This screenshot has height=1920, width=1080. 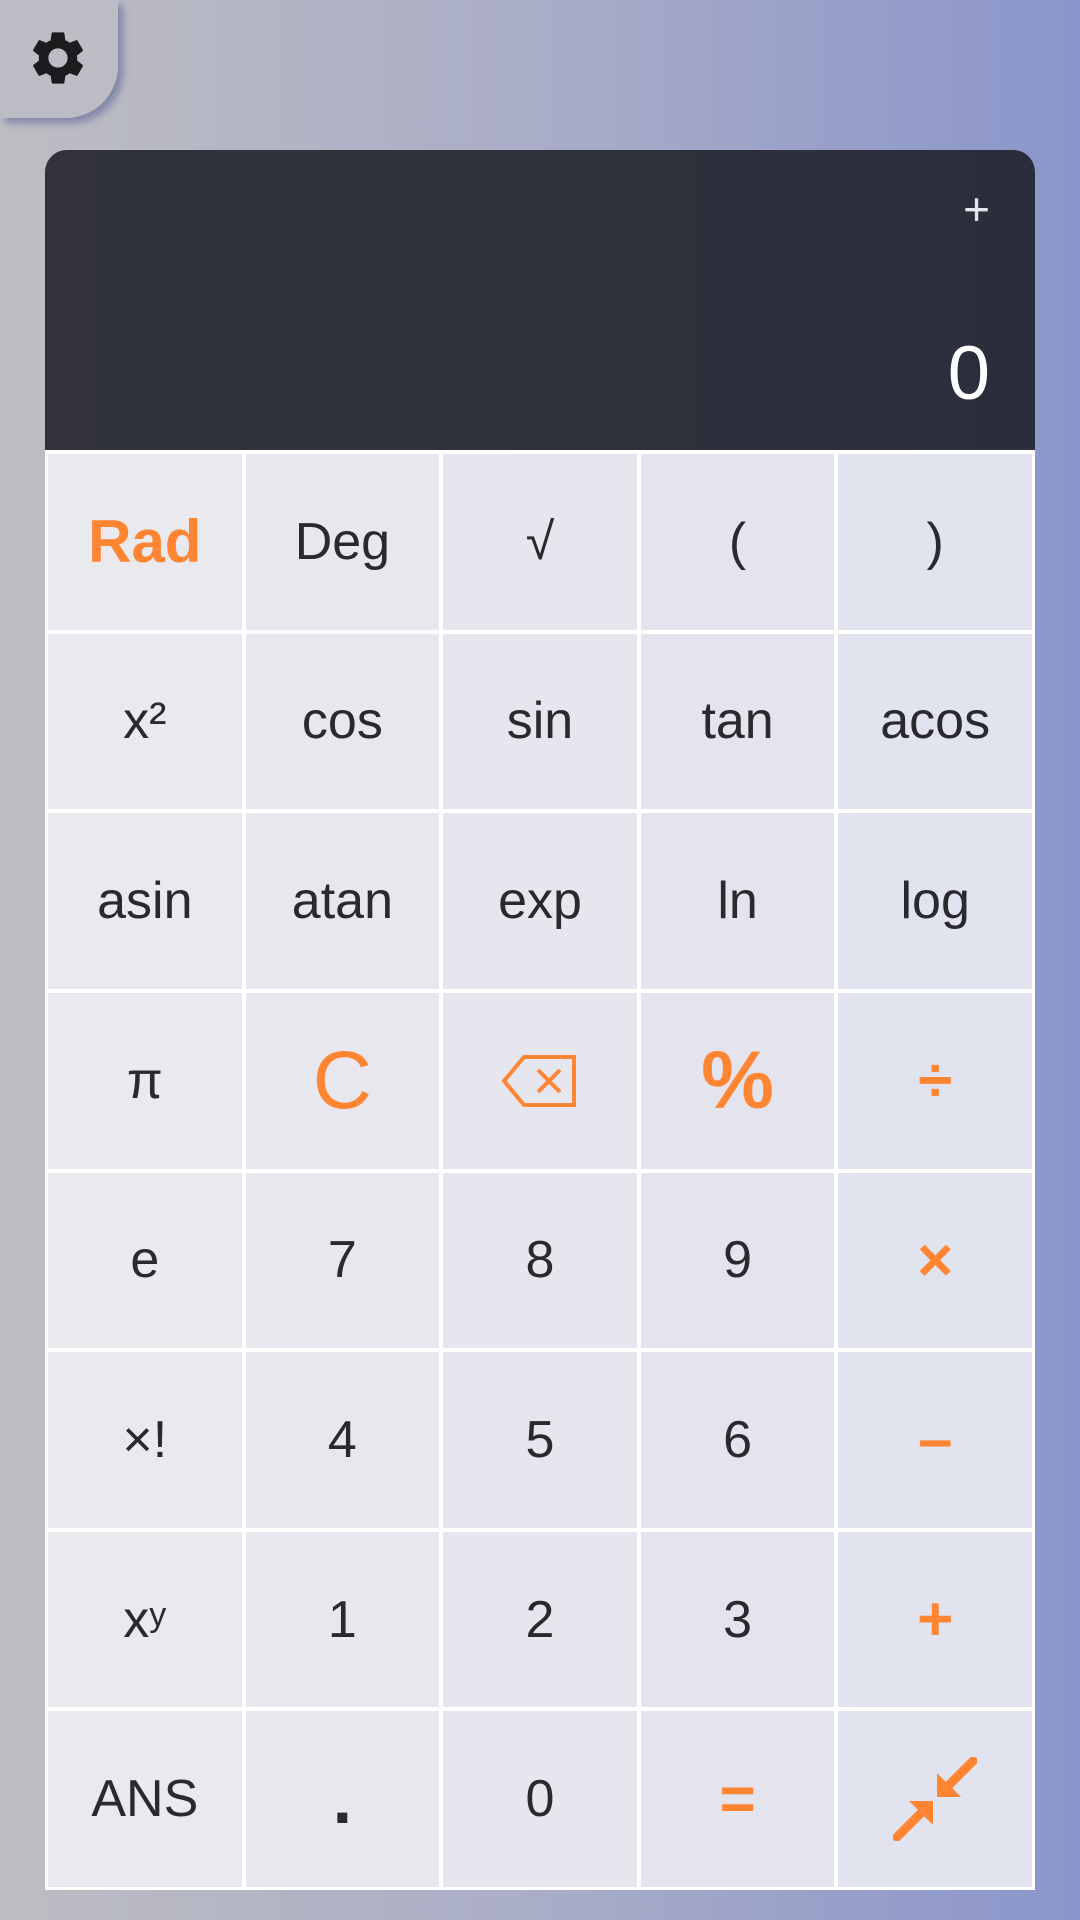 I want to click on sin-button: sin, so click(x=540, y=721).